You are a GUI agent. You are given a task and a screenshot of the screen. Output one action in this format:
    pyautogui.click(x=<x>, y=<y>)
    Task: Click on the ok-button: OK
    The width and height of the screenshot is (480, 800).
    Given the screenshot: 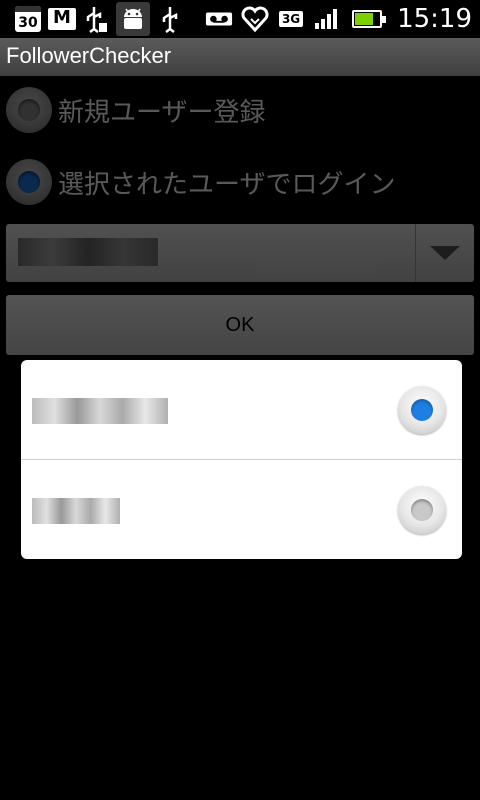 What is the action you would take?
    pyautogui.click(x=240, y=325)
    